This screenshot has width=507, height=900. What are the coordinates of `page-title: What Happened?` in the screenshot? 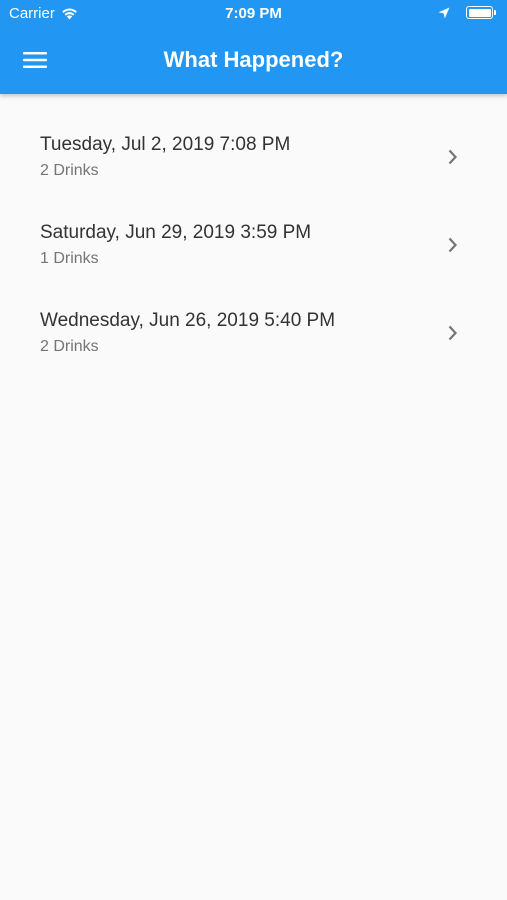 It's located at (253, 59).